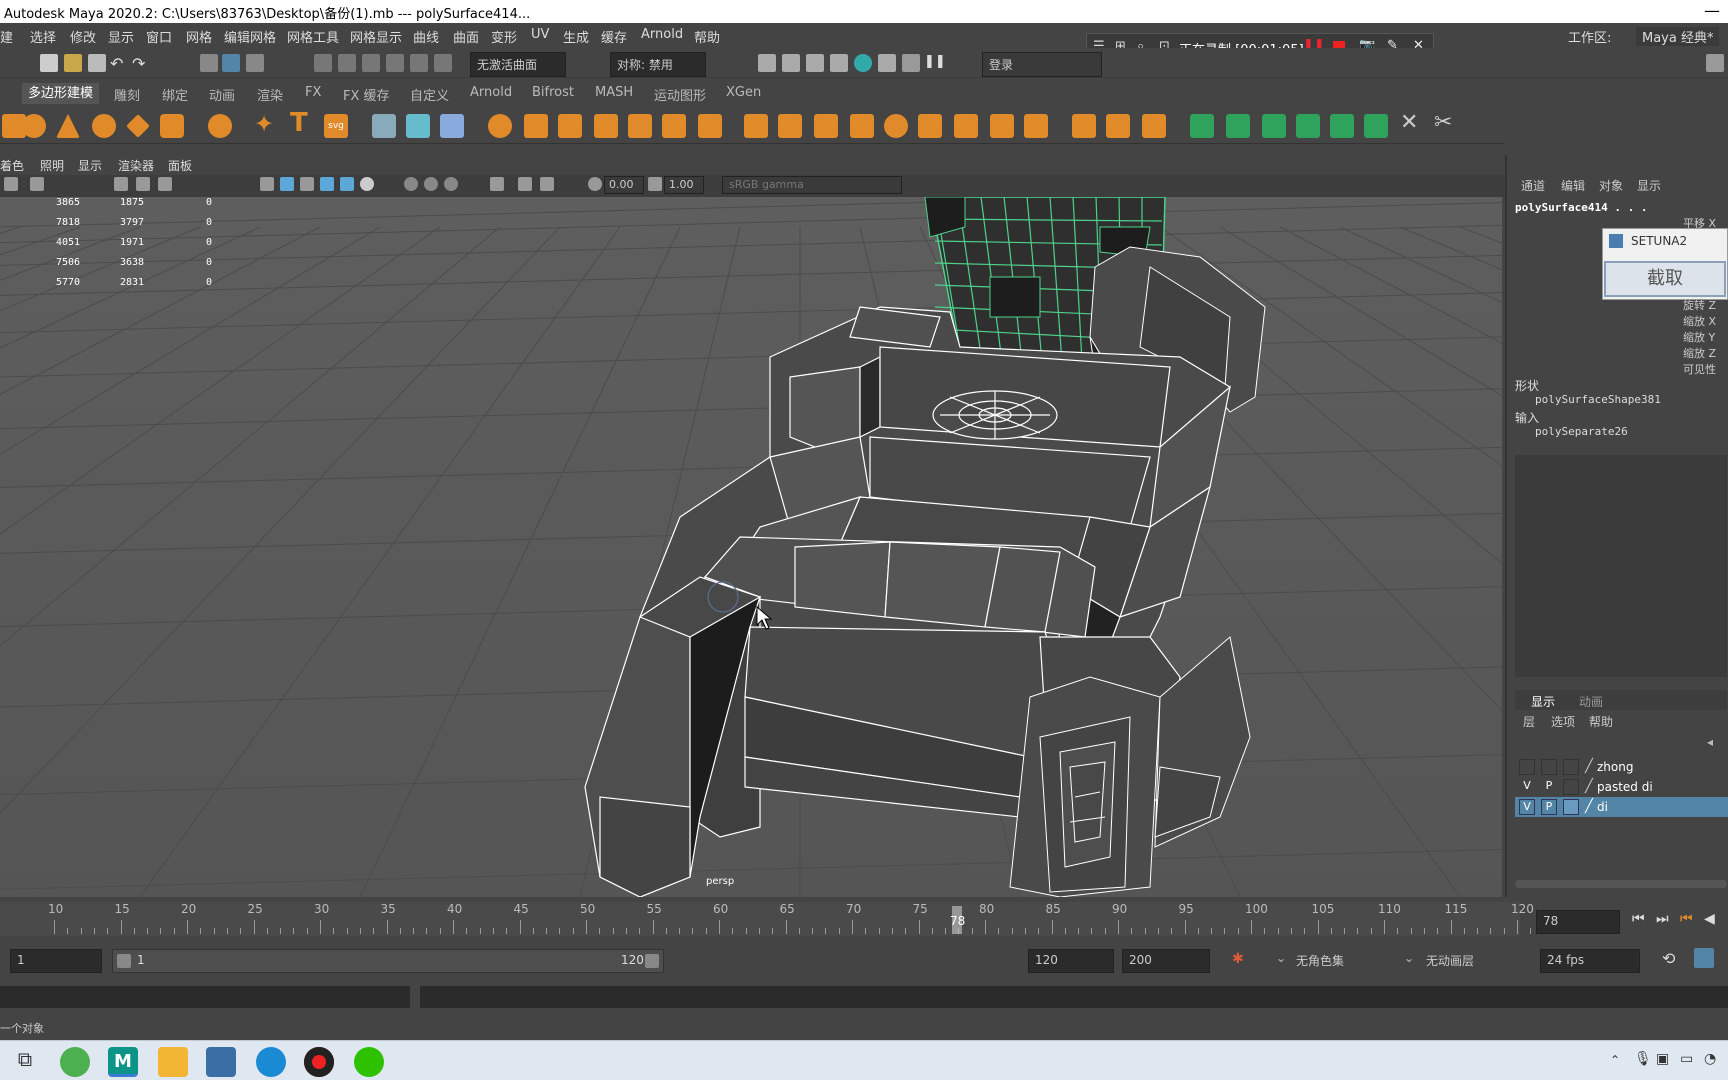 This screenshot has width=1728, height=1080. Describe the element at coordinates (1527, 807) in the screenshot. I see `visibility-toggle: V` at that location.